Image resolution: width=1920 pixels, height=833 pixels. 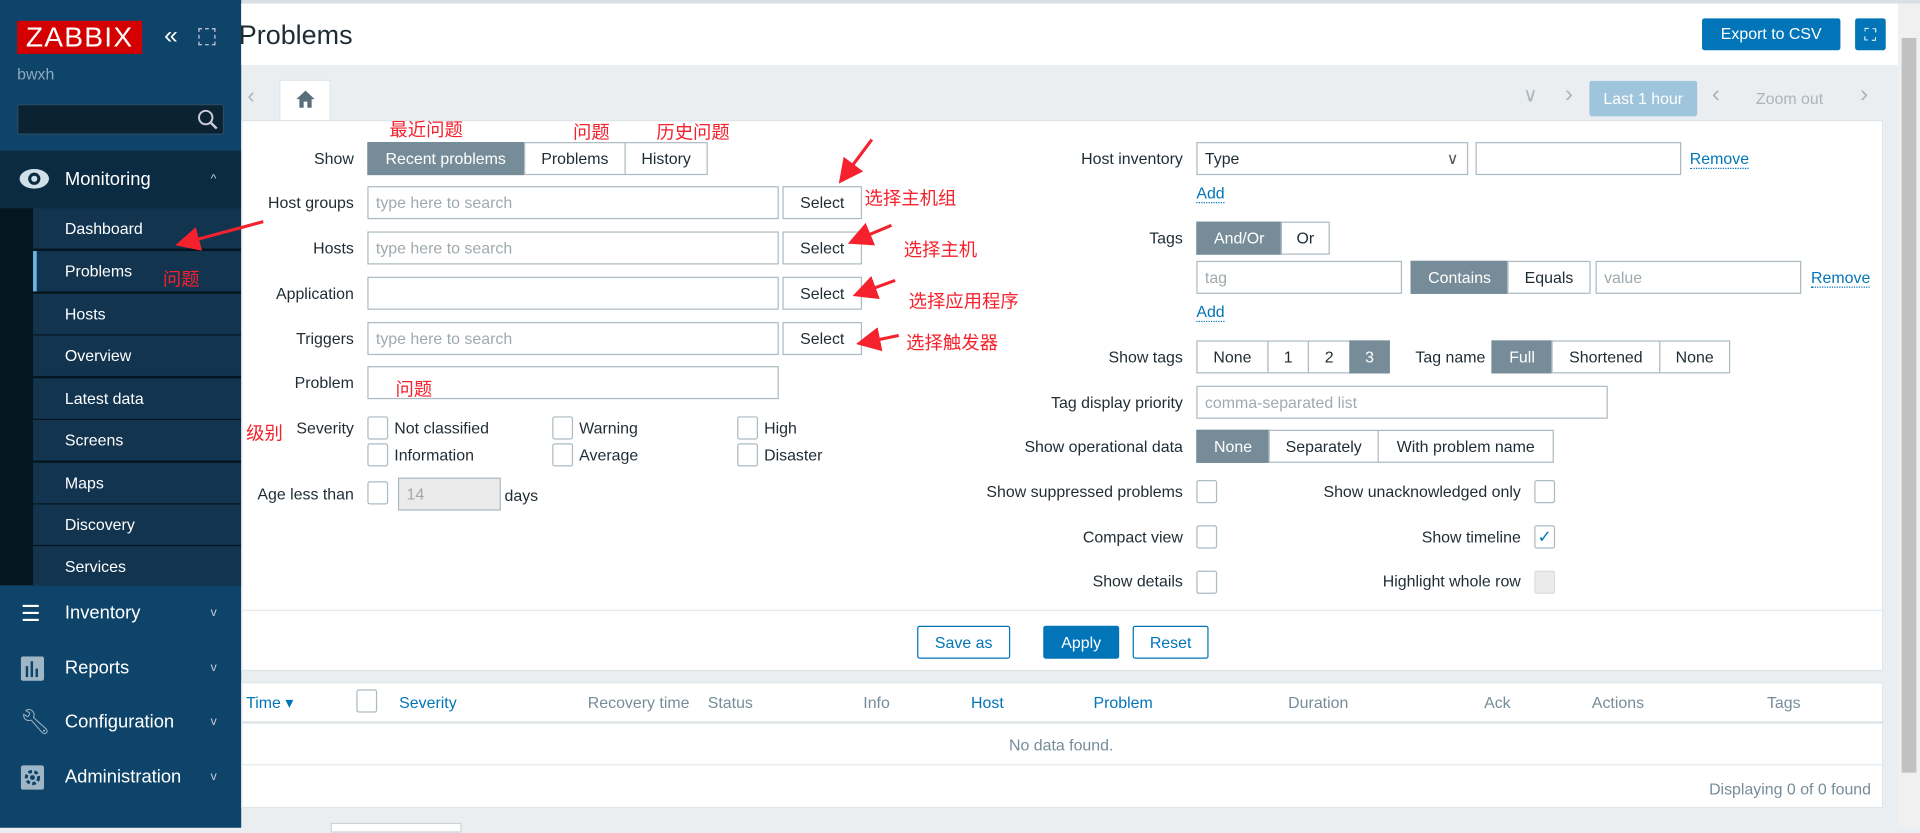 What do you see at coordinates (537, 245) in the screenshot?
I see `annotation-arrows` at bounding box center [537, 245].